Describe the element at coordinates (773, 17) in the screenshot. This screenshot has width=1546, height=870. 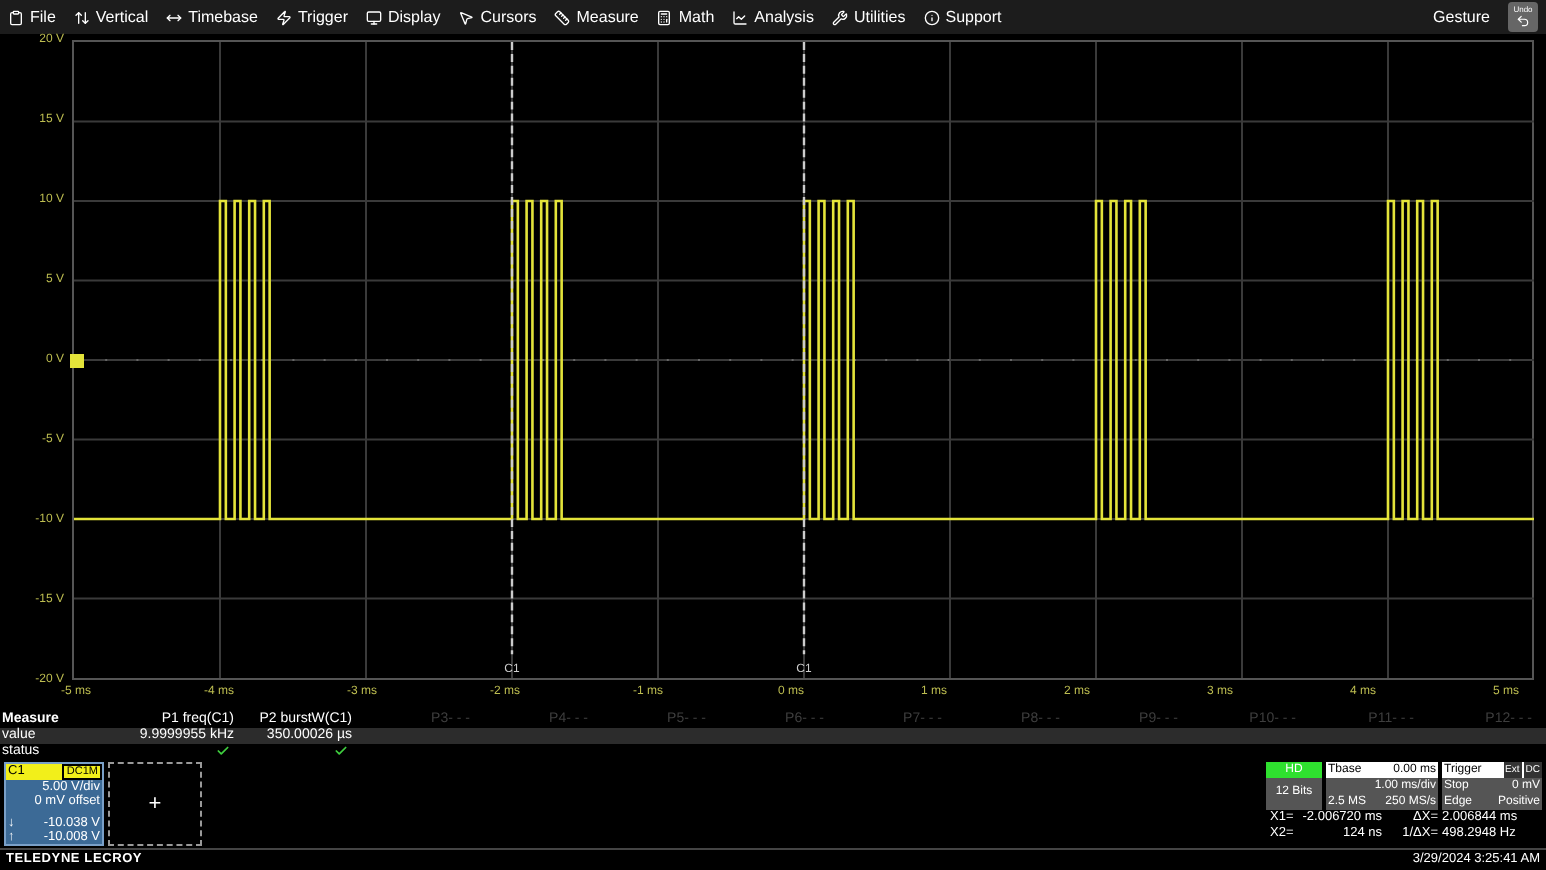
I see `menu-item: Analysis` at that location.